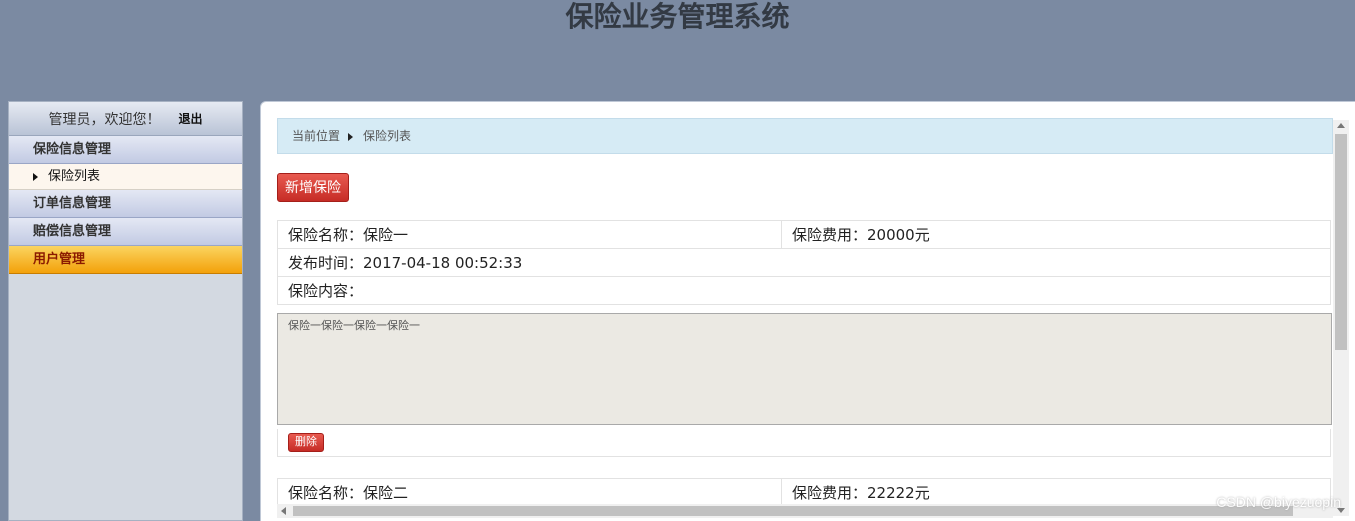 The width and height of the screenshot is (1355, 521). I want to click on delete-button: 删除, so click(306, 442).